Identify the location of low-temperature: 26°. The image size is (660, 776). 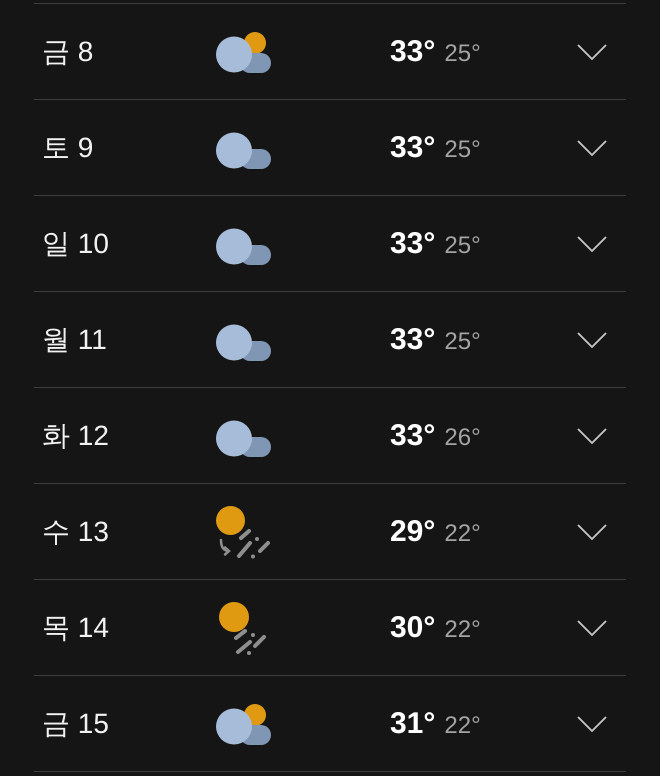
(462, 438).